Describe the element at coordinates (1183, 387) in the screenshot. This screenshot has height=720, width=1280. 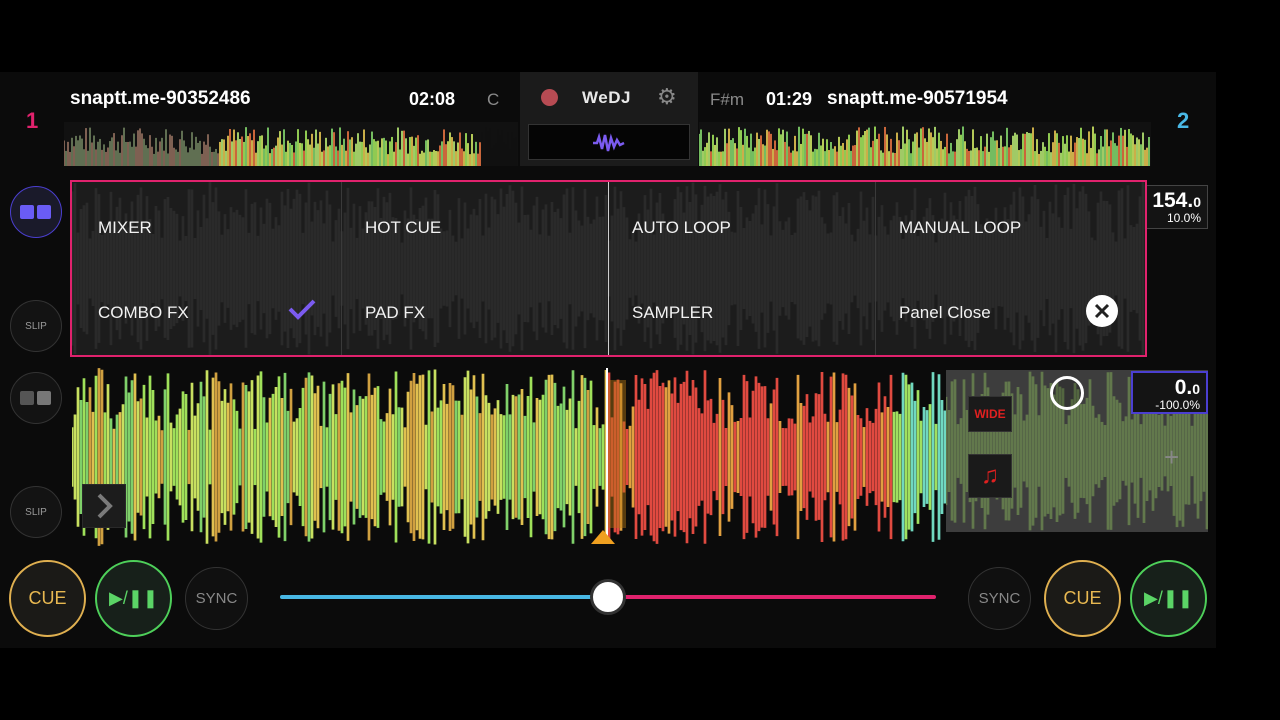
I see `bpm-value: 0.` at that location.